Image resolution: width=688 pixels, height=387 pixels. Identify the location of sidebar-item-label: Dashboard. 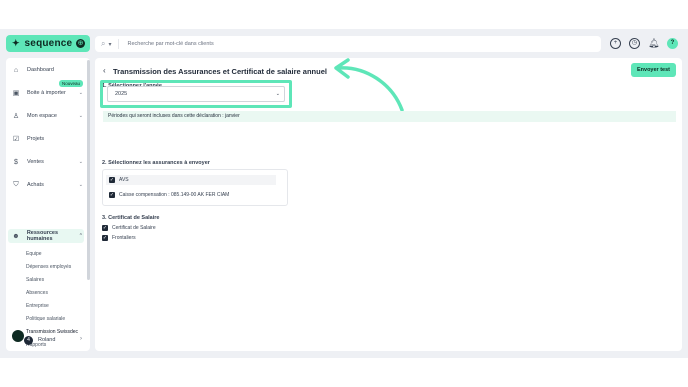
(40, 70).